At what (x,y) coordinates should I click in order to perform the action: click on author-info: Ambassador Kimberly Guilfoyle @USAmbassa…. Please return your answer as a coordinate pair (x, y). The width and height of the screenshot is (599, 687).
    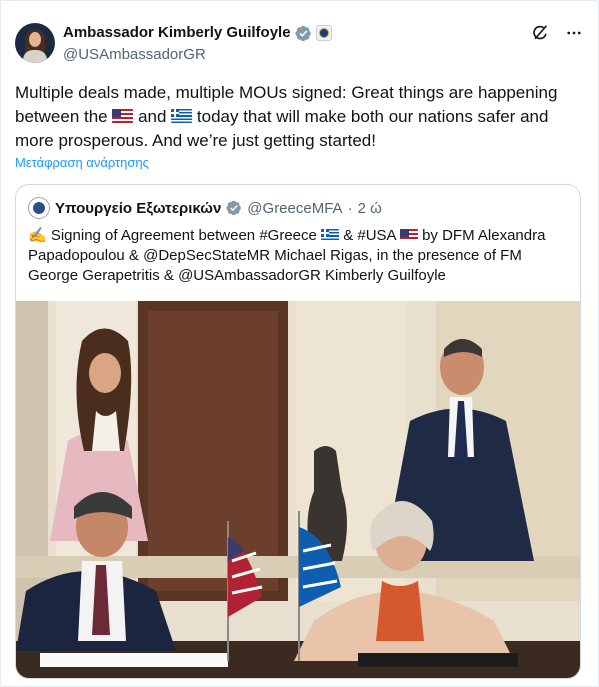
    Looking at the image, I should click on (197, 44).